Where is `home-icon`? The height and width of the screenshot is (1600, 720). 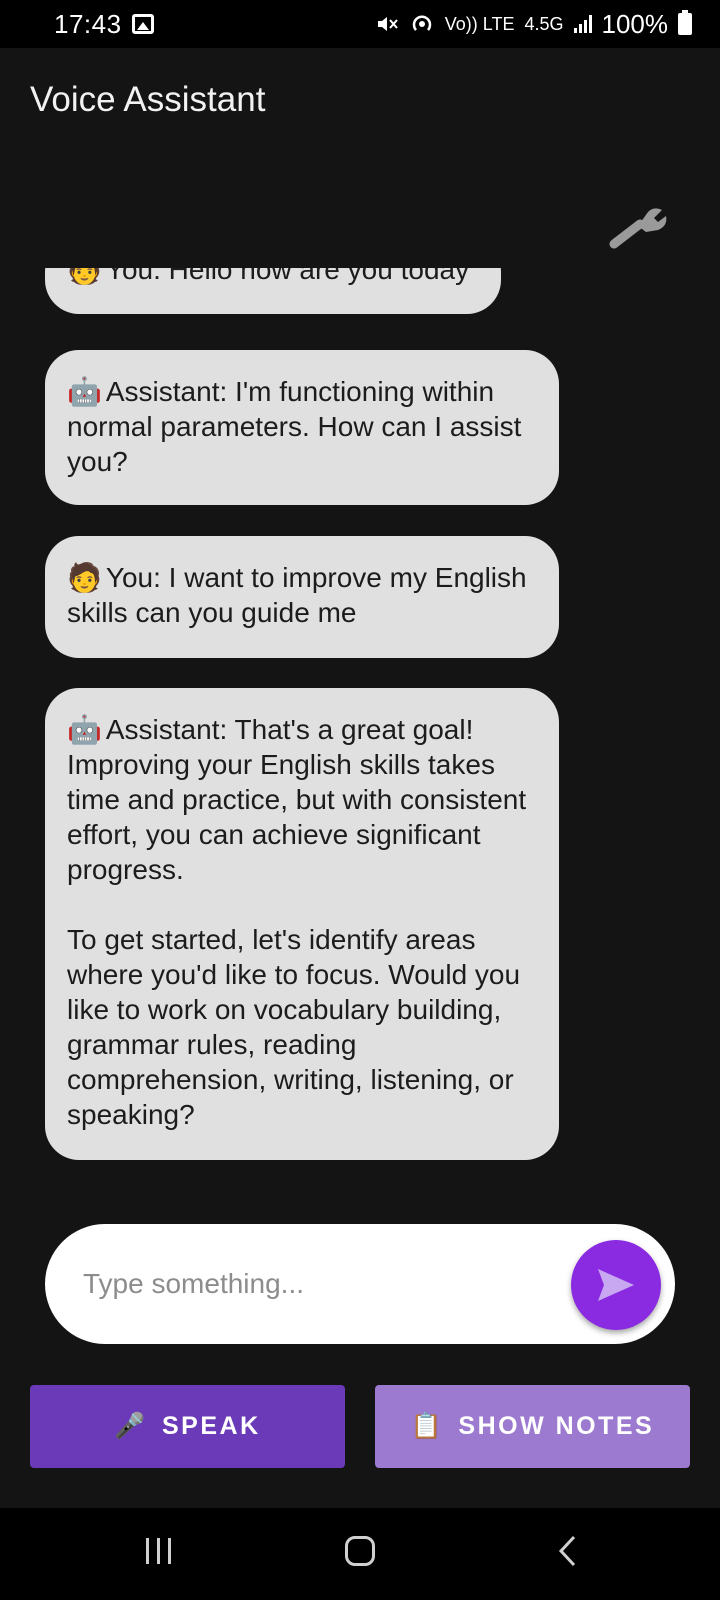 home-icon is located at coordinates (360, 1551).